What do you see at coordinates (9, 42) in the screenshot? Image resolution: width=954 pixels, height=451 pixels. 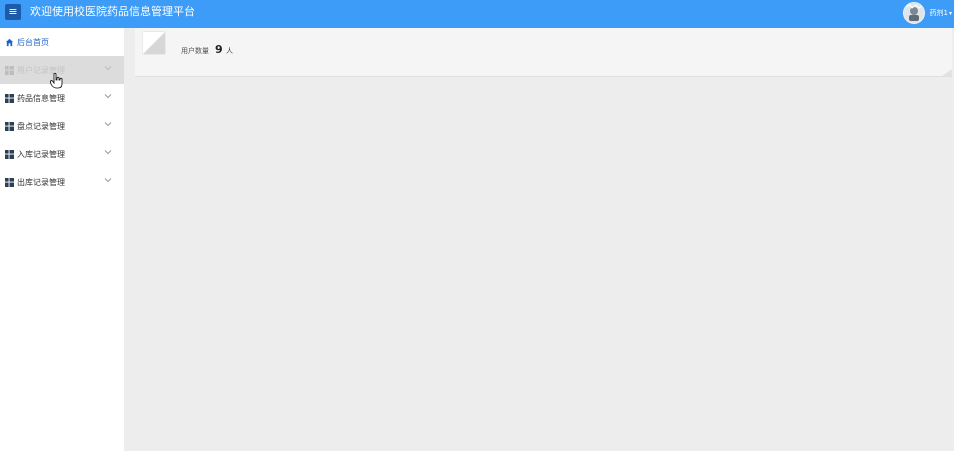 I see `home-icon` at bounding box center [9, 42].